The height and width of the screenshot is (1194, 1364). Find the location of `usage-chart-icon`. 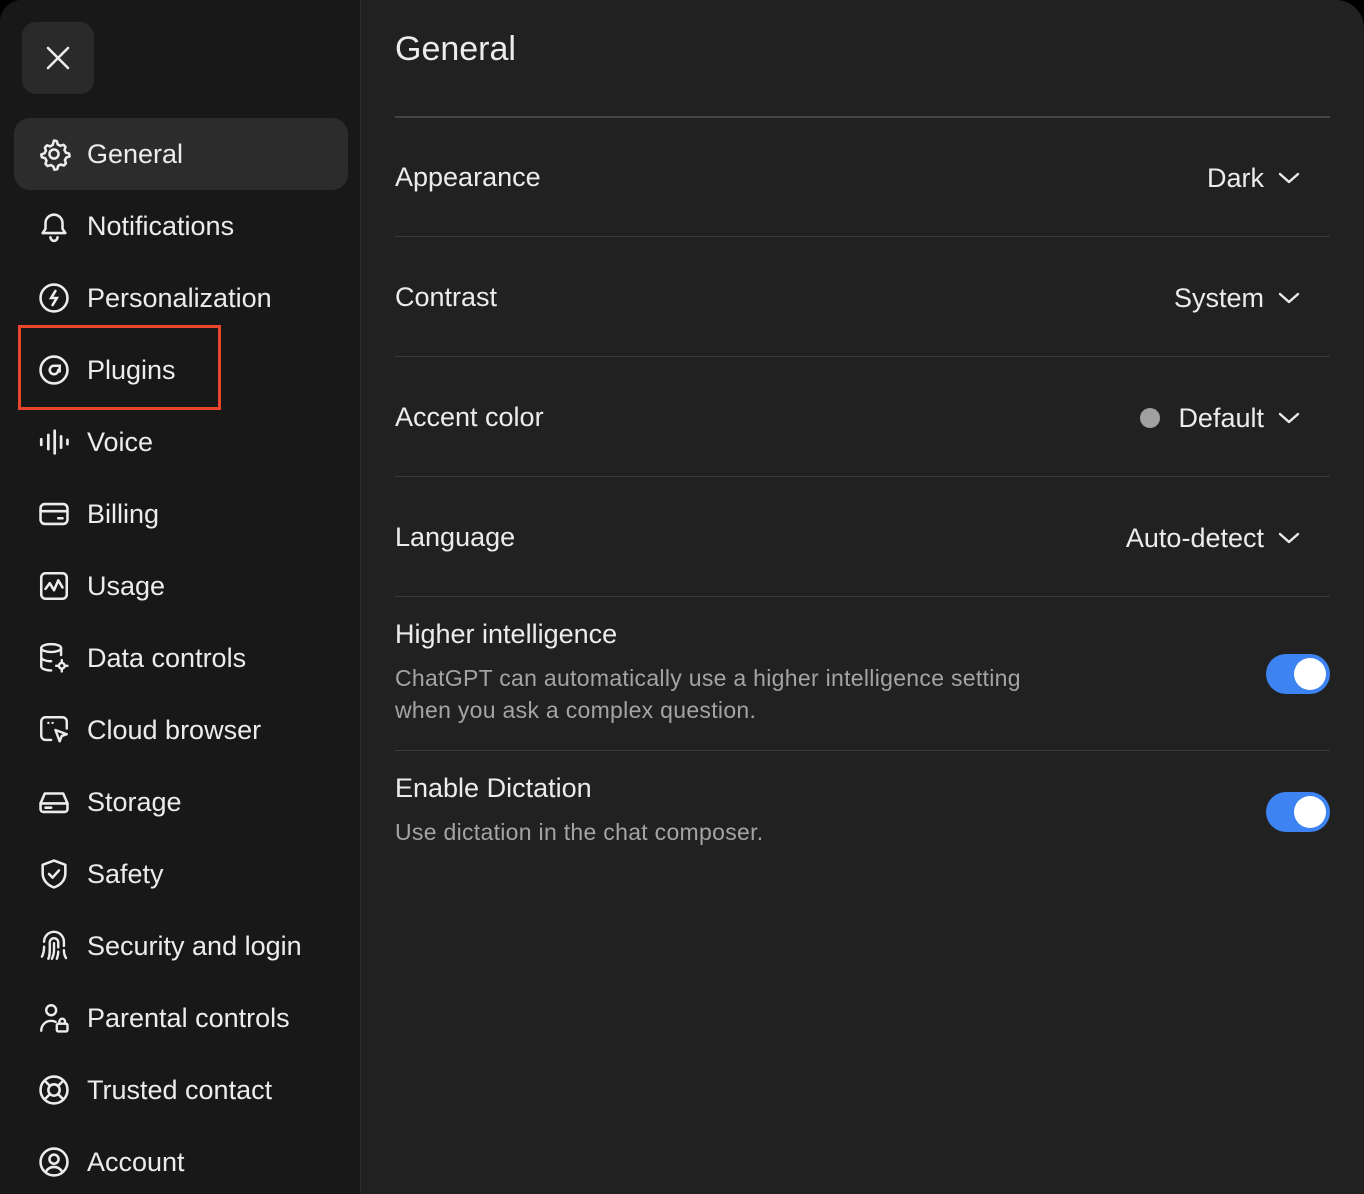

usage-chart-icon is located at coordinates (54, 586).